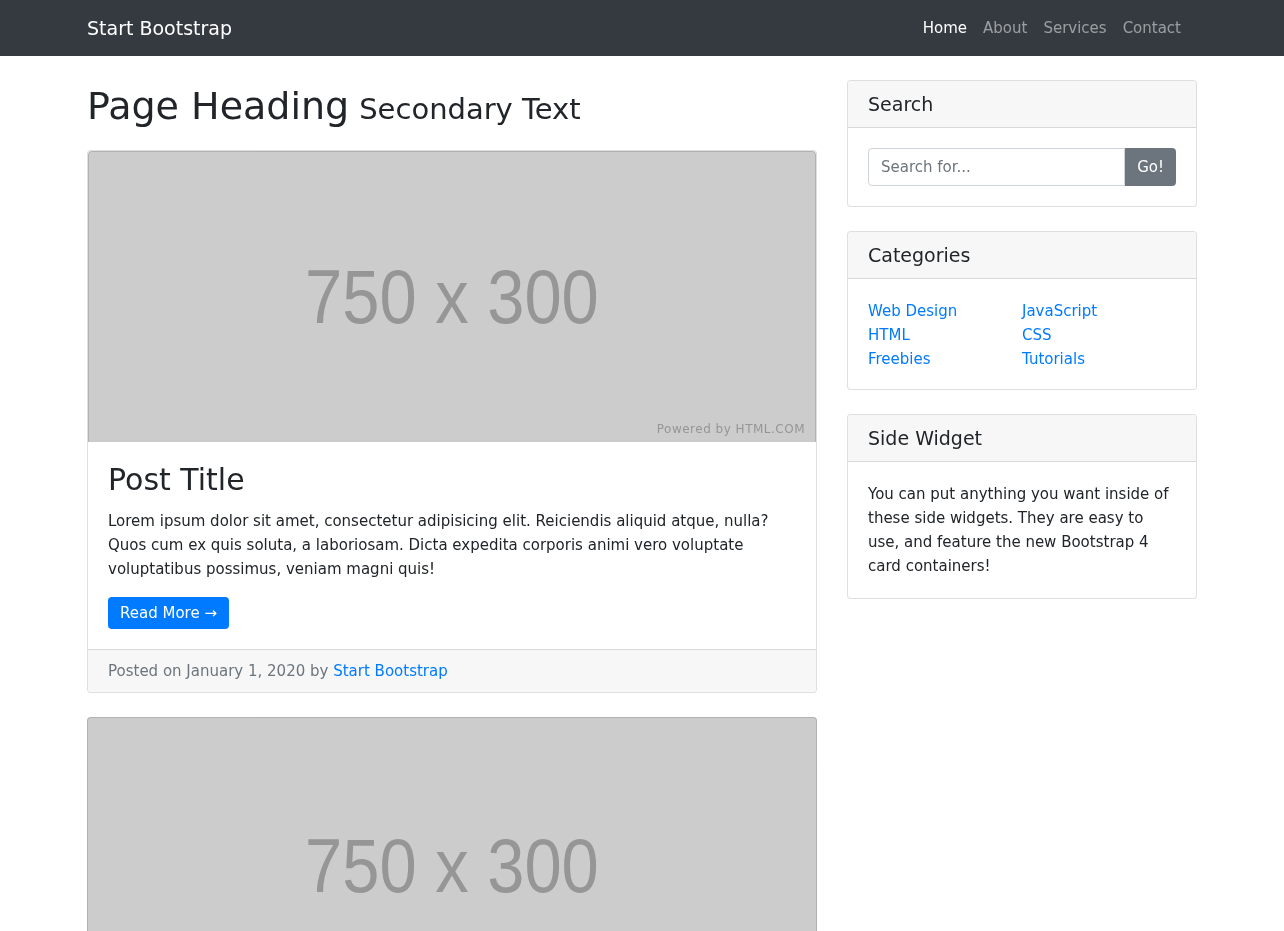 The width and height of the screenshot is (1284, 931). What do you see at coordinates (944, 28) in the screenshot?
I see `nav-link: Home` at bounding box center [944, 28].